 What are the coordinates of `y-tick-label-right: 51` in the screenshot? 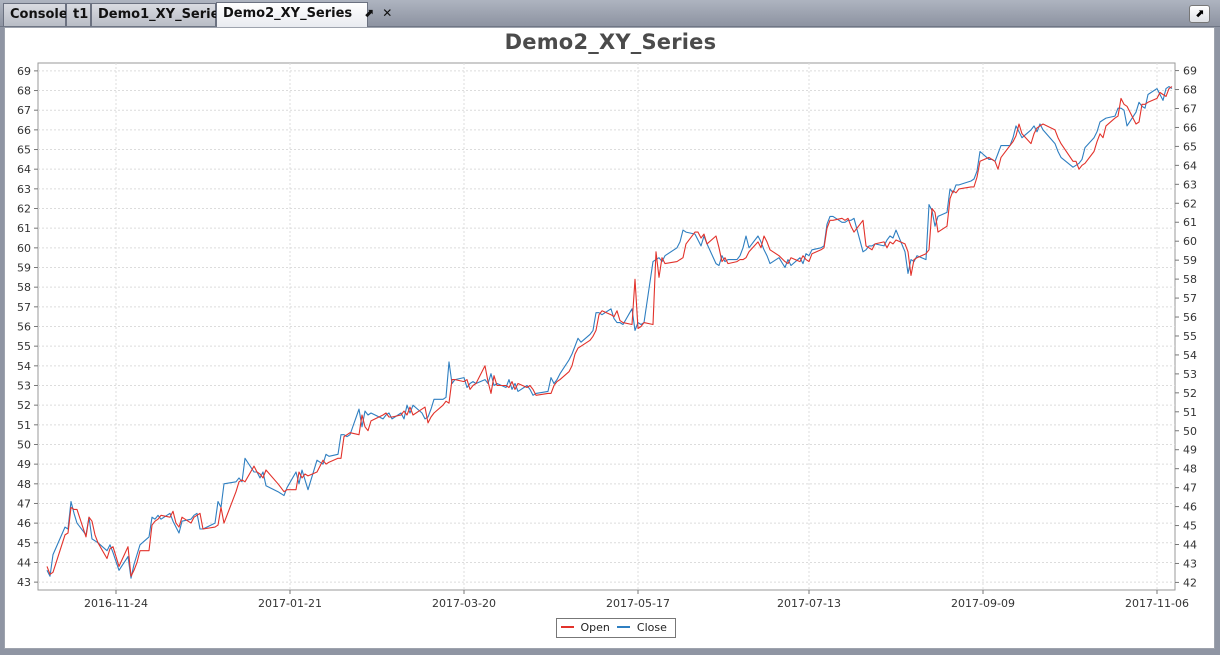 It's located at (1190, 412).